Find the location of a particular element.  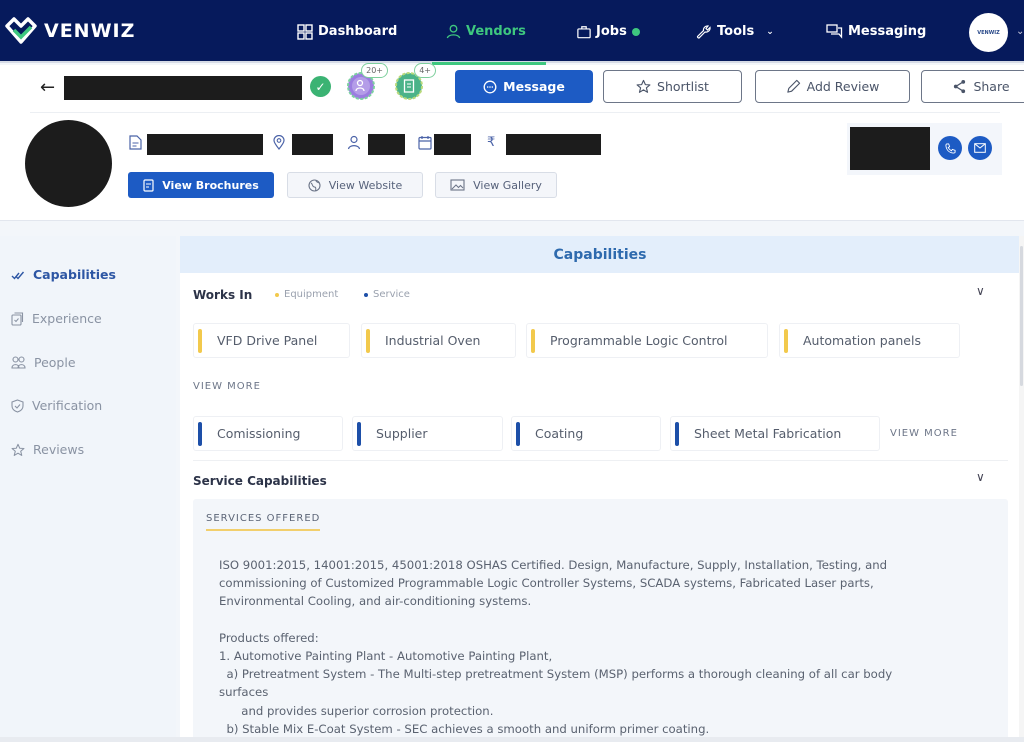

sidebar-item-experience: Experience is located at coordinates (56, 318).